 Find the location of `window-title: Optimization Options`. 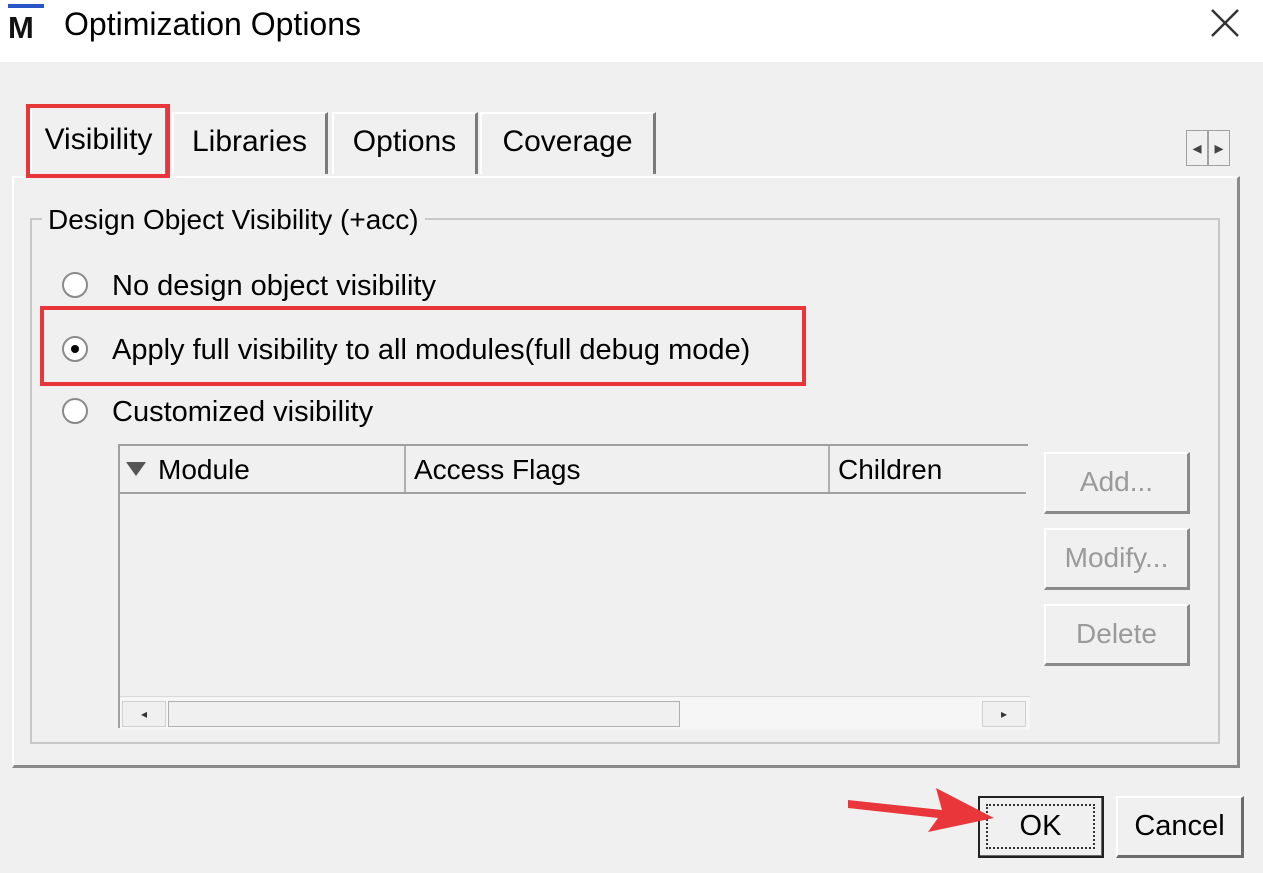

window-title: Optimization Options is located at coordinates (213, 24).